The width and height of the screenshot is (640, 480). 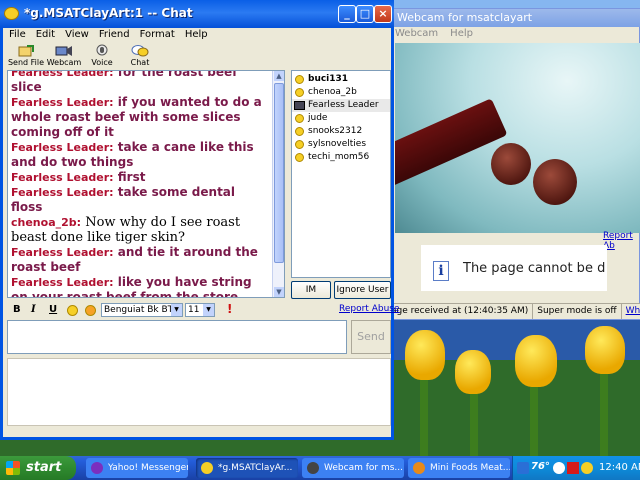 I want to click on underline-button: U, so click(x=53, y=309).